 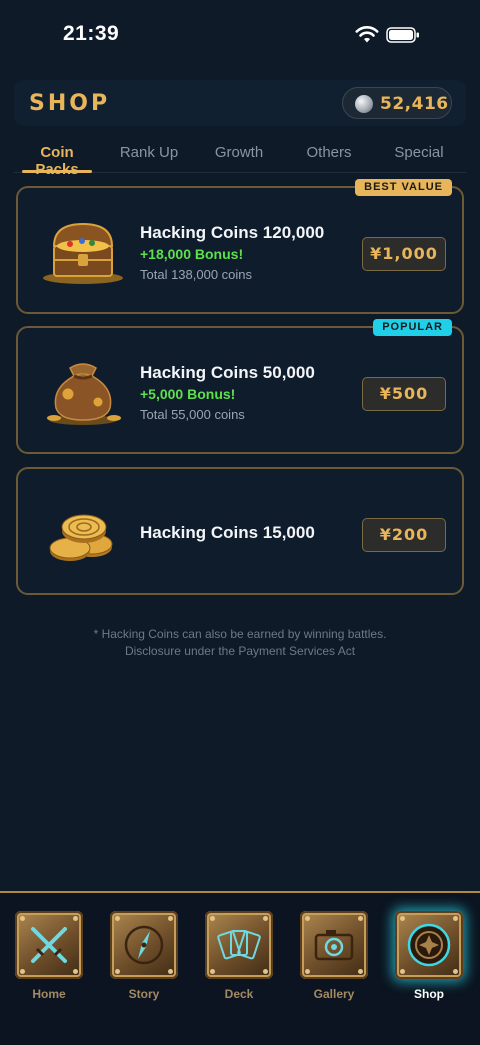 What do you see at coordinates (240, 35) in the screenshot?
I see `status-bar: 21:39` at bounding box center [240, 35].